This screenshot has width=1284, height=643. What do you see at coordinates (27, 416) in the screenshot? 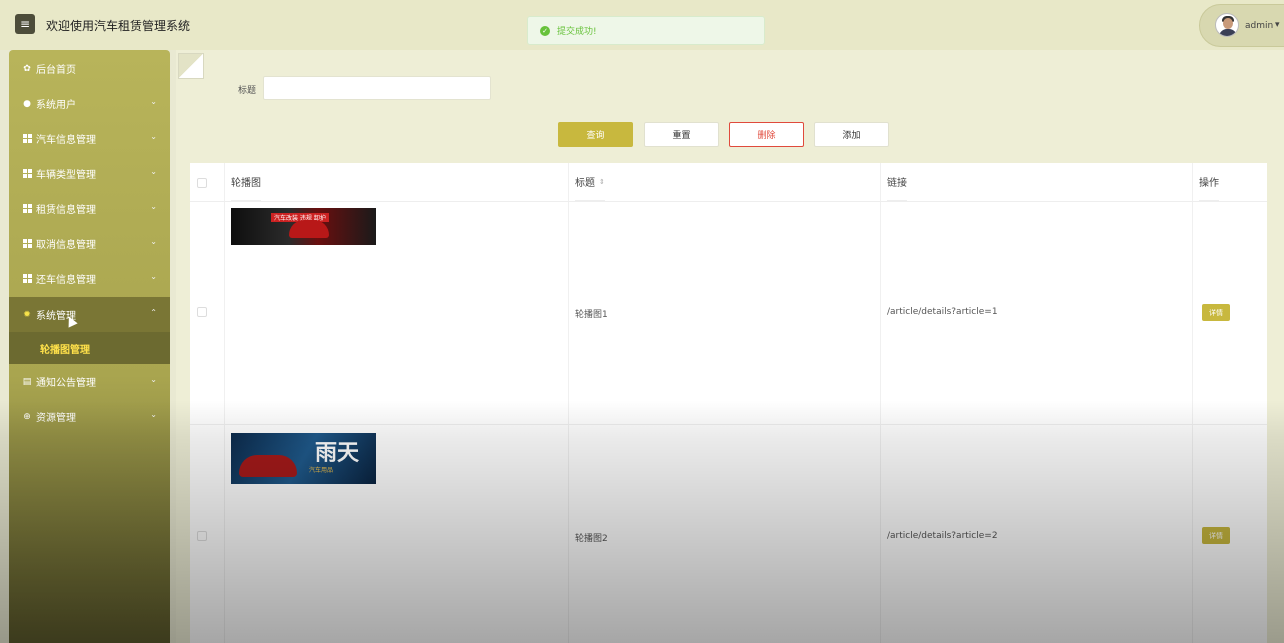
I see `plus-circle-icon: ⊕` at bounding box center [27, 416].